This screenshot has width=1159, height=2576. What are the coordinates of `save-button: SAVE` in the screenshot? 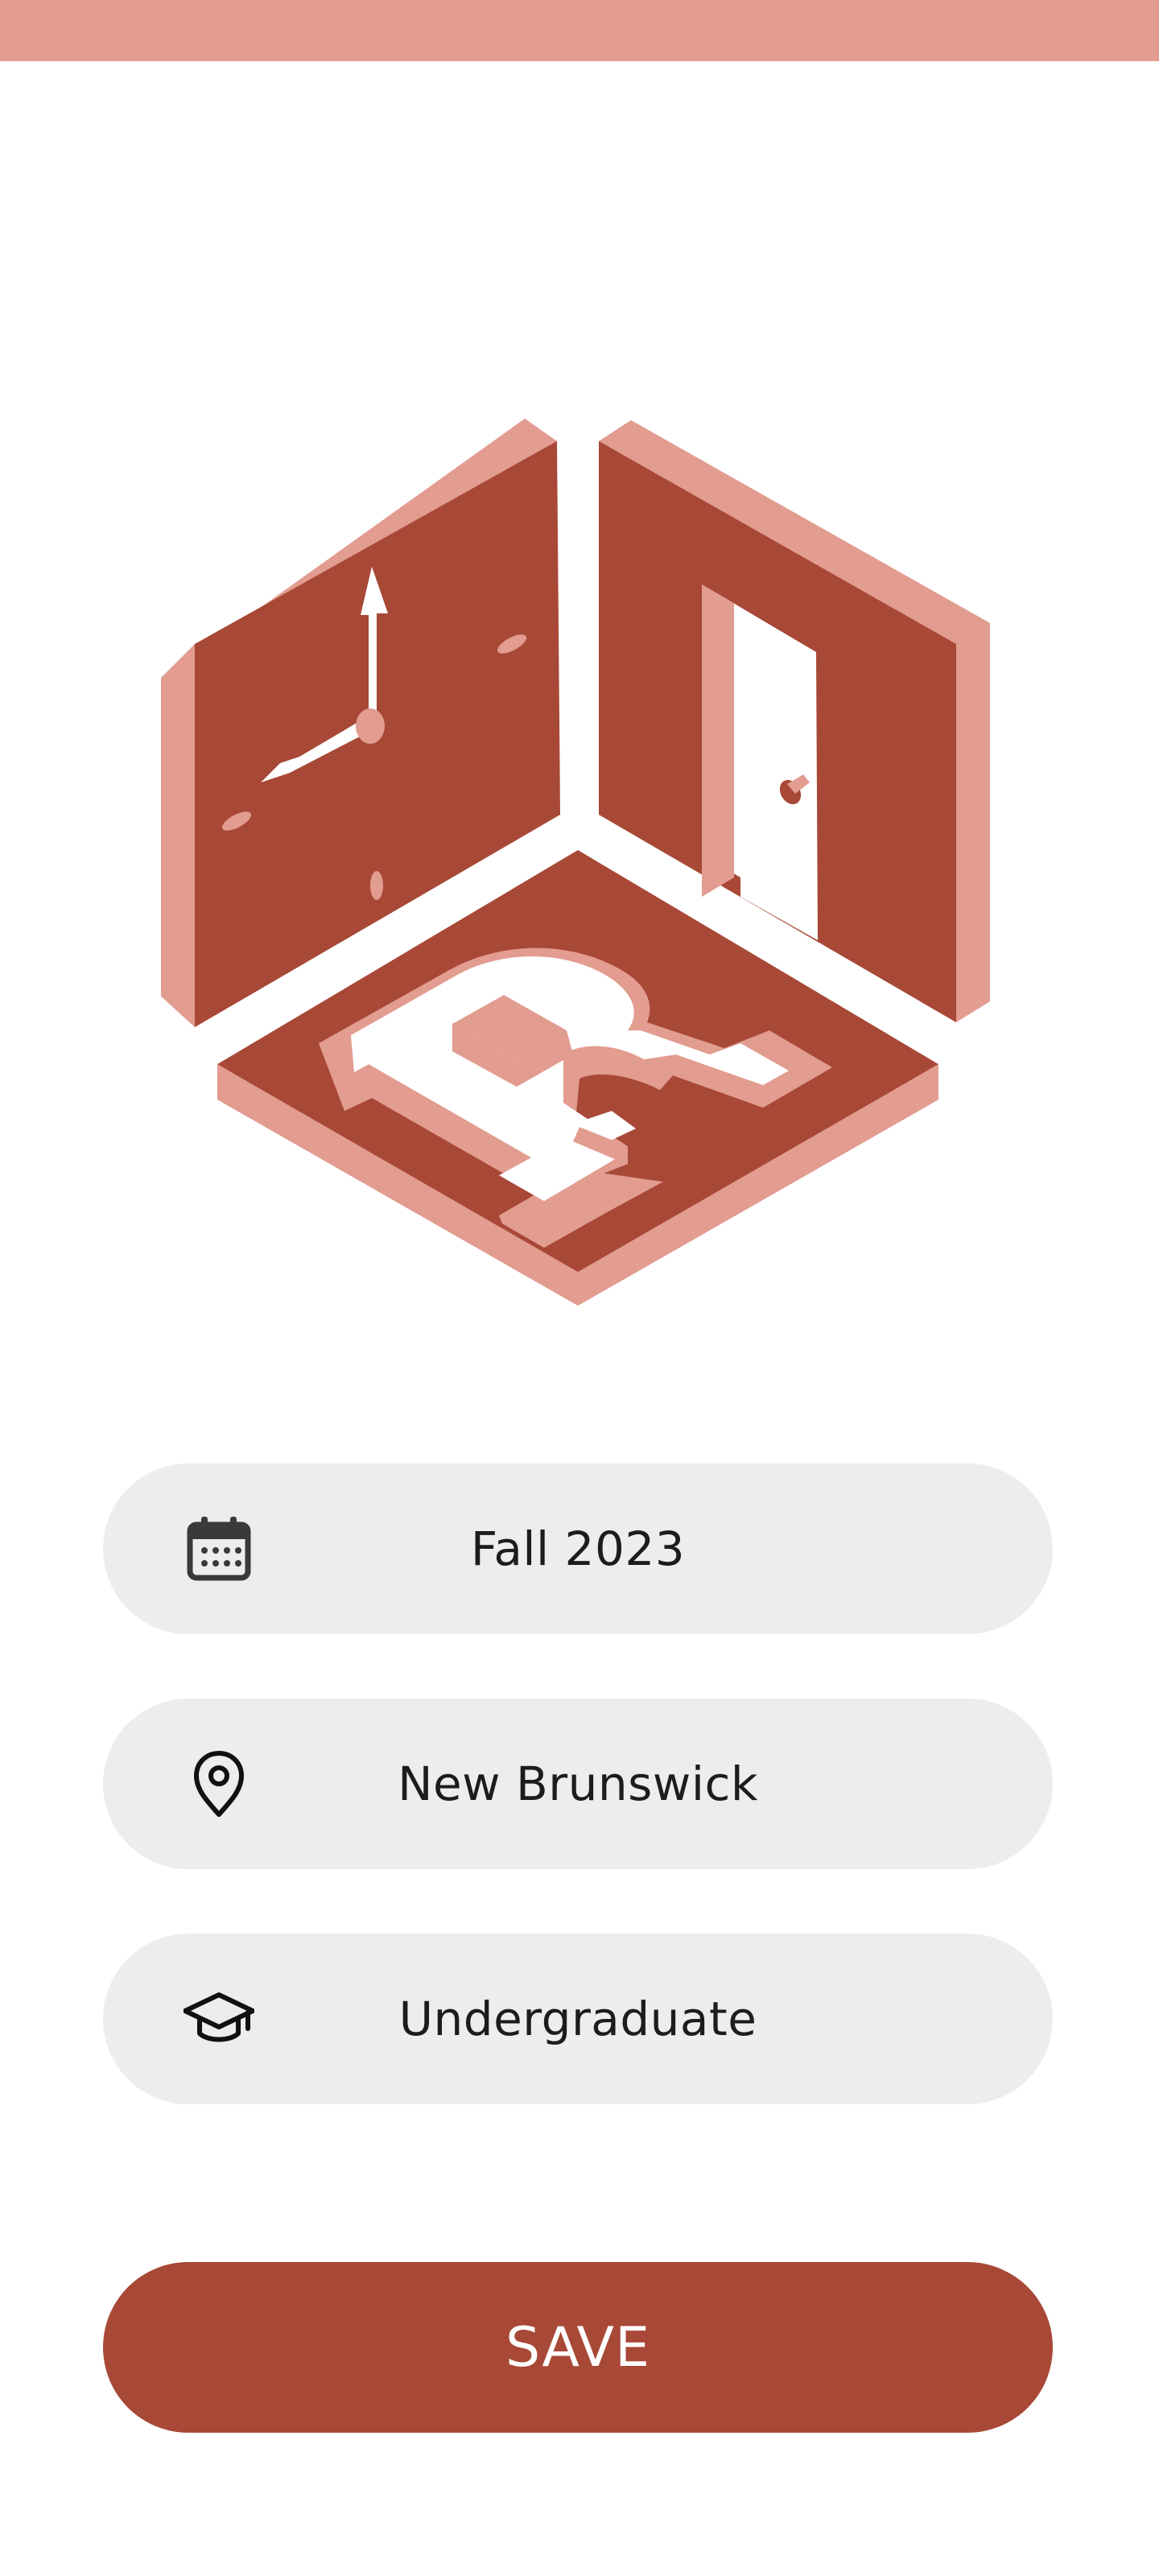 It's located at (578, 2347).